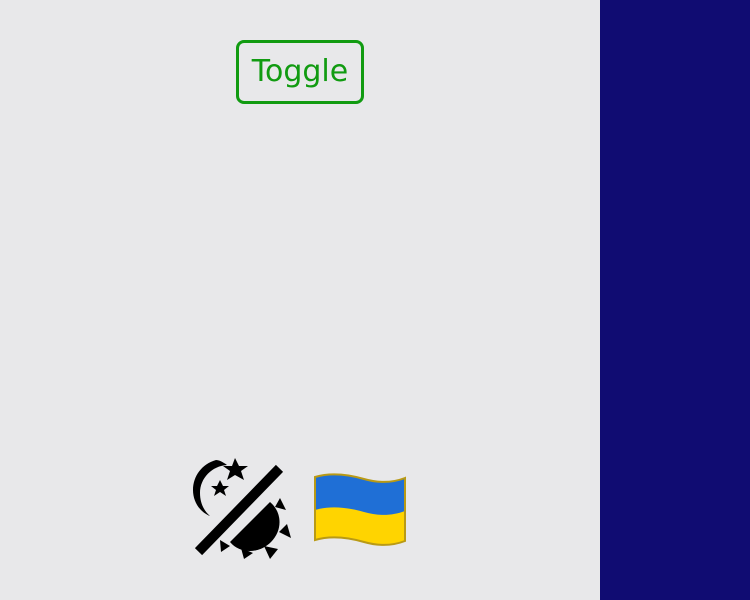 This screenshot has width=750, height=600. I want to click on night-day-toggle-icon, so click(240, 508).